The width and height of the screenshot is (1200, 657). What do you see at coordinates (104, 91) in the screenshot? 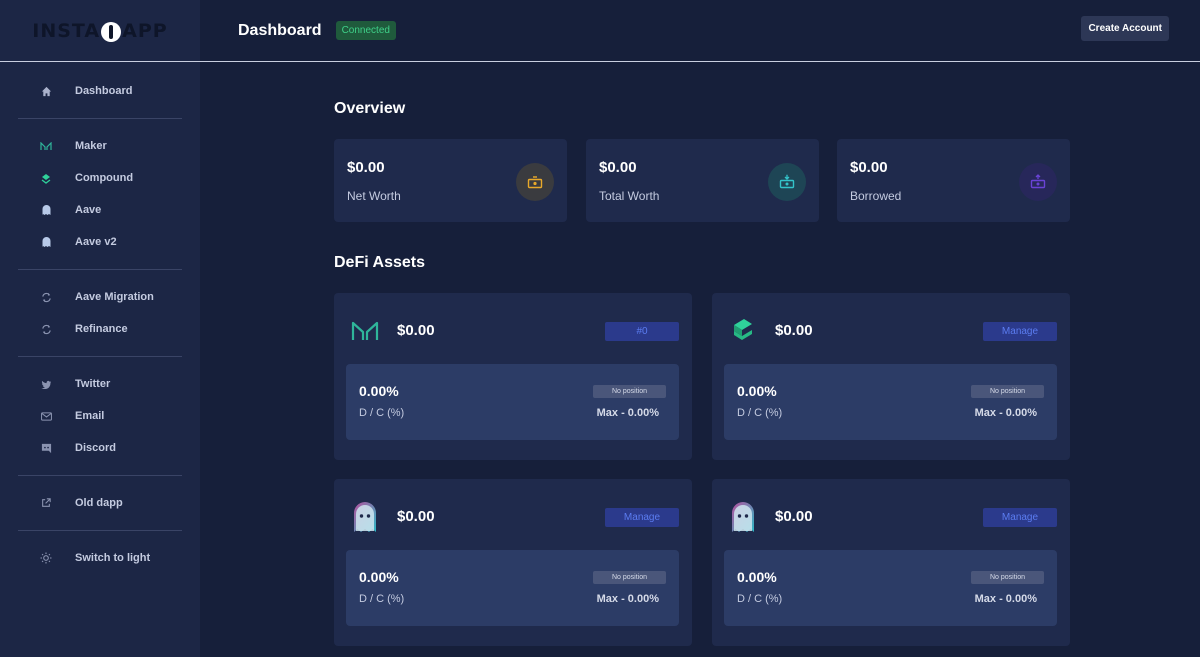
I see `sidebar-item-label: Dashboard` at bounding box center [104, 91].